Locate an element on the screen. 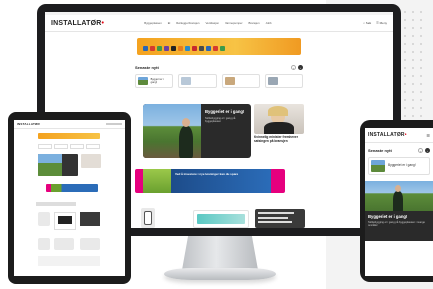  tablet-hero is located at coordinates (58, 165).